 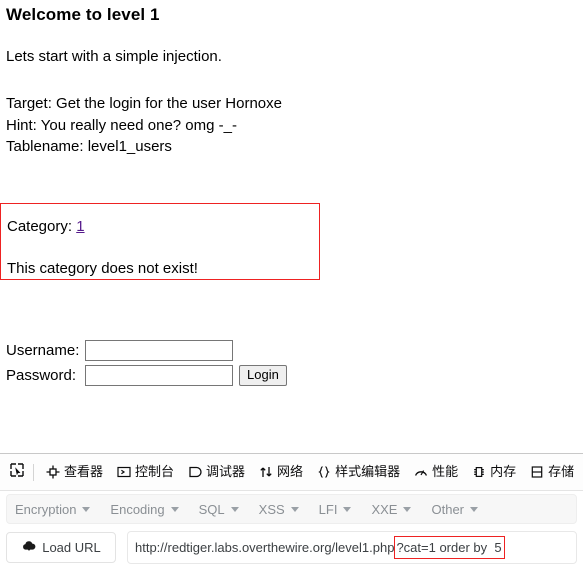 What do you see at coordinates (341, 509) in the screenshot?
I see `hackbar-menu-lfi: LFI` at bounding box center [341, 509].